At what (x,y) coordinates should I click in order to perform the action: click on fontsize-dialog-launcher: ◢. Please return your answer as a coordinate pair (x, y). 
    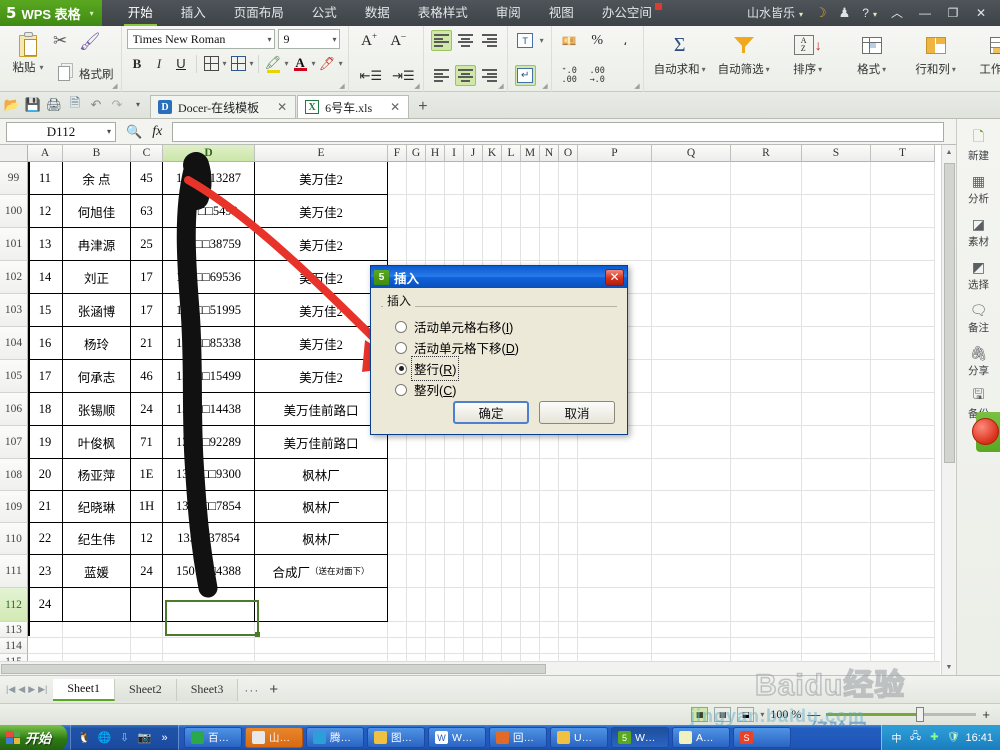
    Looking at the image, I should click on (416, 86).